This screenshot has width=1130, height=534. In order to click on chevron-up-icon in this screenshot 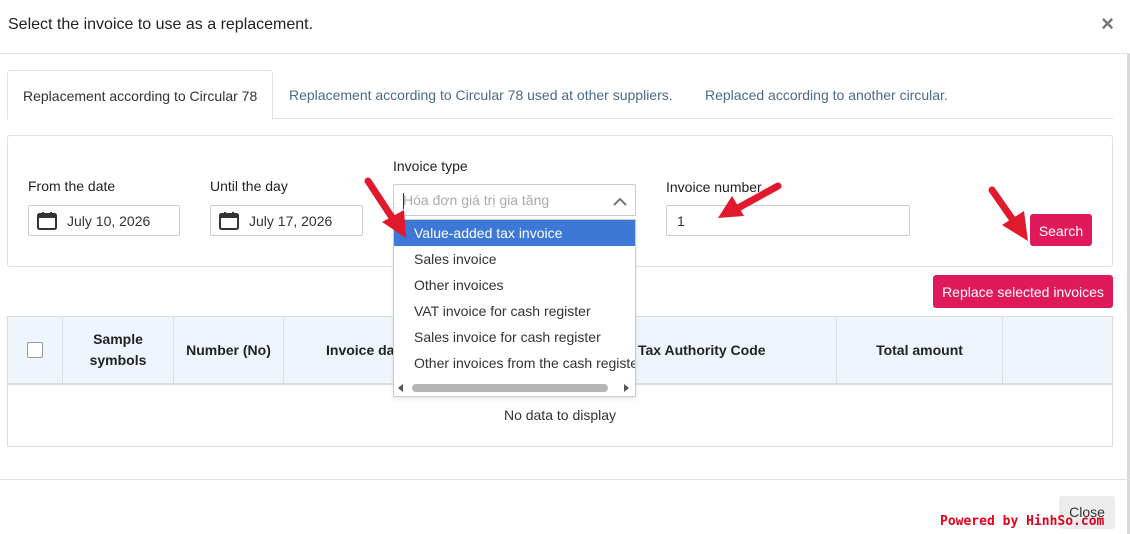, I will do `click(620, 203)`.